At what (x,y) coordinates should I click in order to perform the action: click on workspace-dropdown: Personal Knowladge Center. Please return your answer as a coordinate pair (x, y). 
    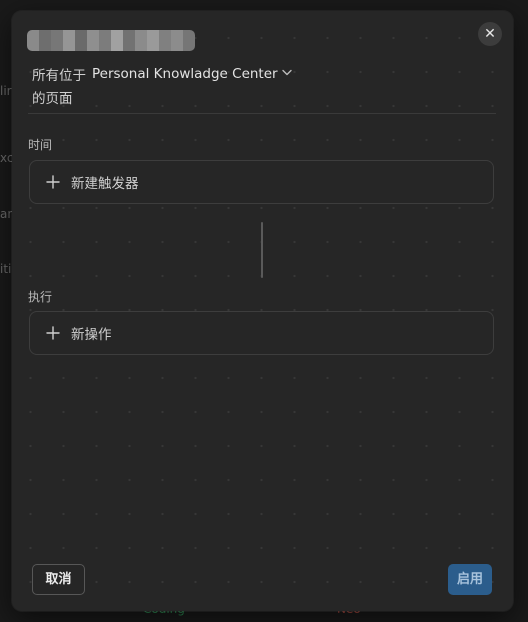
    Looking at the image, I should click on (192, 74).